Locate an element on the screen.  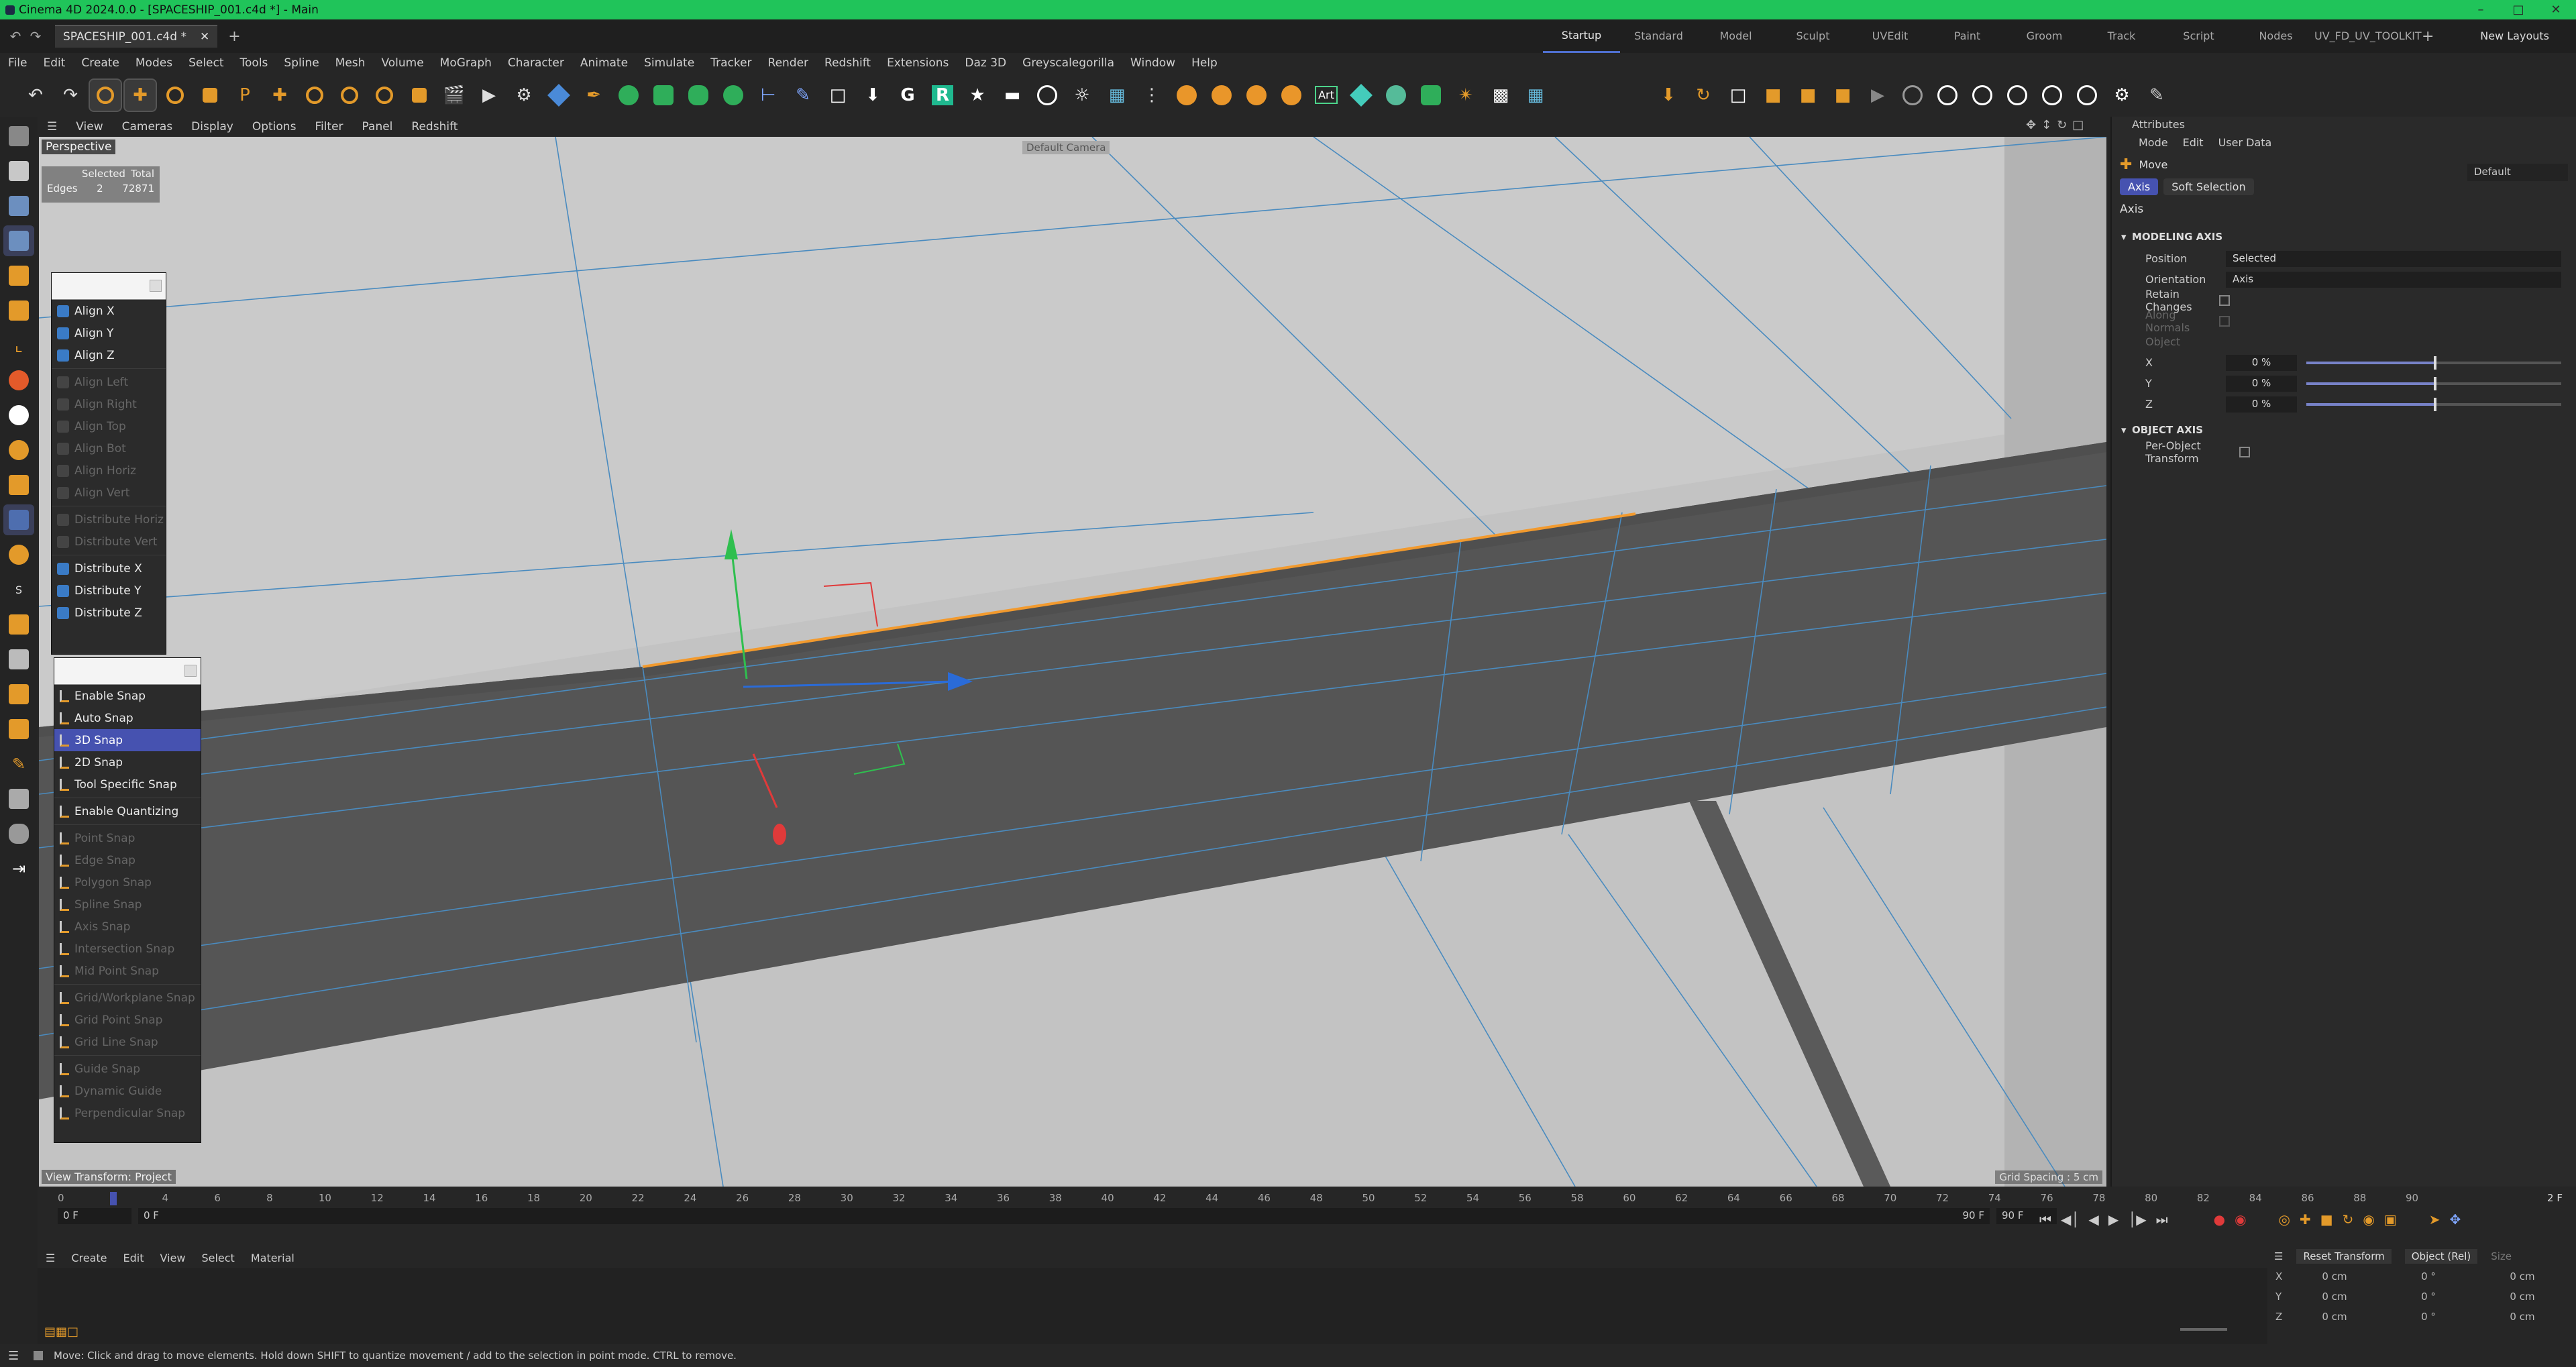
workplane-icon is located at coordinates (18, 485).